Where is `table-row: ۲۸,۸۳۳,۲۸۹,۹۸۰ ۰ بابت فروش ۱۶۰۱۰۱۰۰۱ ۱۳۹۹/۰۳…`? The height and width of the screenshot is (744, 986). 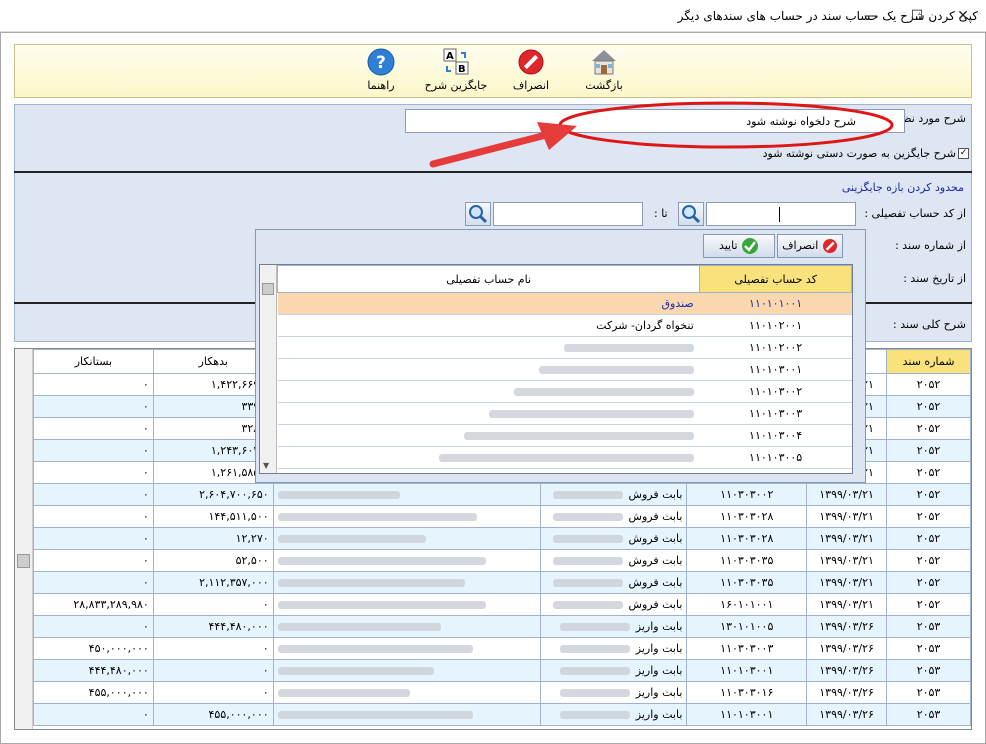 table-row: ۲۸,۸۳۳,۲۸۹,۹۸۰ ۰ بابت فروش ۱۶۰۱۰۱۰۰۱ ۱۳۹۹/۰۳… is located at coordinates (502, 605).